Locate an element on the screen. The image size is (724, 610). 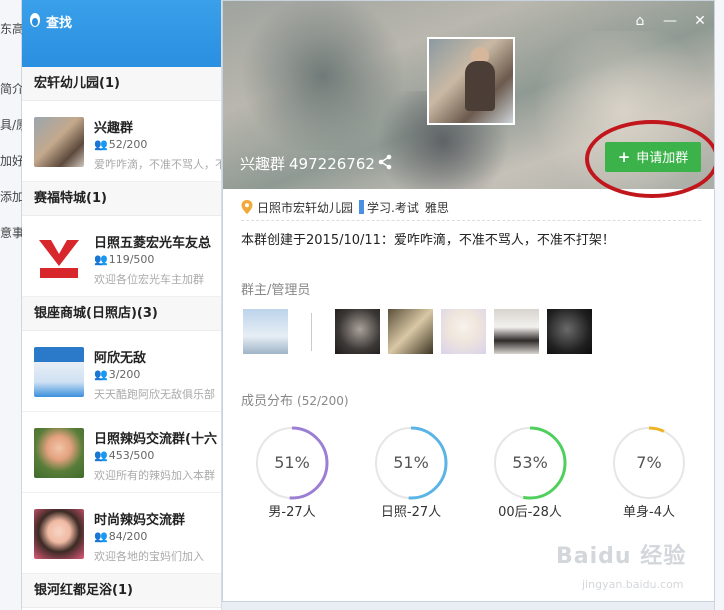
close-icon: ✕ is located at coordinates (700, 21).